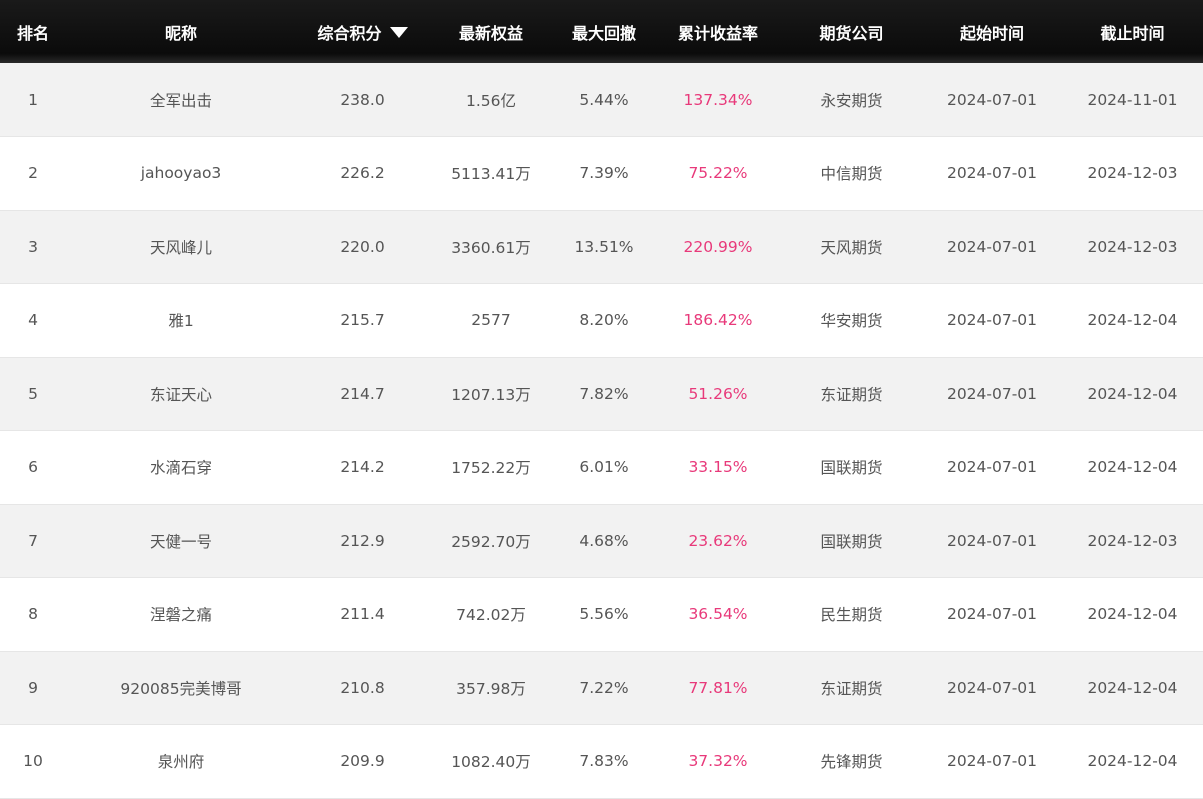 This screenshot has height=799, width=1203. Describe the element at coordinates (181, 468) in the screenshot. I see `cell-nickname: 水滴石穿` at that location.